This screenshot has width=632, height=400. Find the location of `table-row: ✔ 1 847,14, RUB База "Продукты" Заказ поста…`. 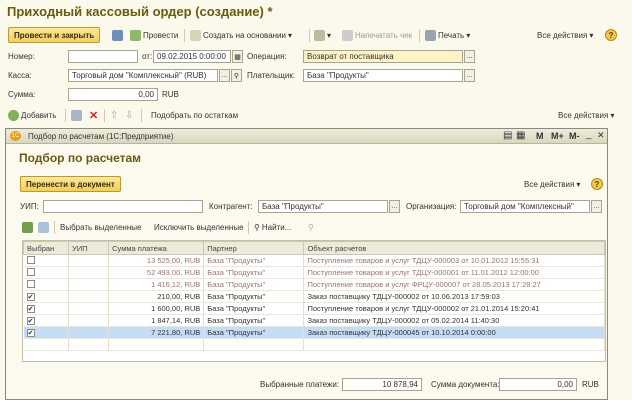

table-row: ✔ 1 847,14, RUB База "Продукты" Заказ поста… is located at coordinates (314, 320).